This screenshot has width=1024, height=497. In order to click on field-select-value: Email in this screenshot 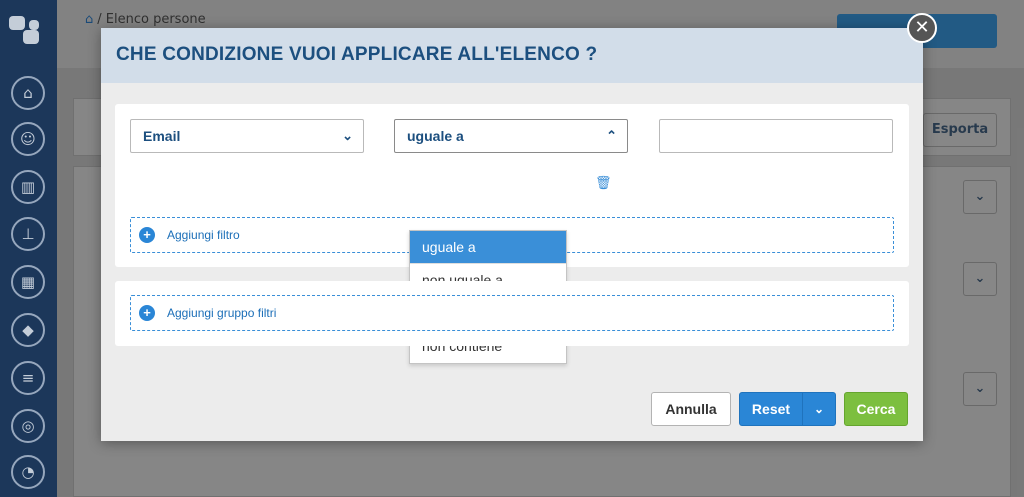, I will do `click(162, 136)`.